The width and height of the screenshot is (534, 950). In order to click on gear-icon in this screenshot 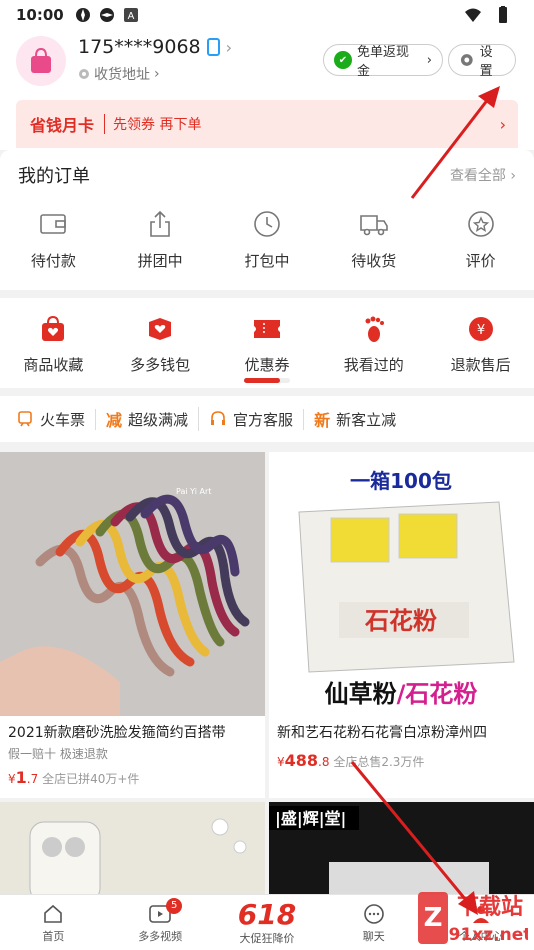, I will do `click(466, 60)`.